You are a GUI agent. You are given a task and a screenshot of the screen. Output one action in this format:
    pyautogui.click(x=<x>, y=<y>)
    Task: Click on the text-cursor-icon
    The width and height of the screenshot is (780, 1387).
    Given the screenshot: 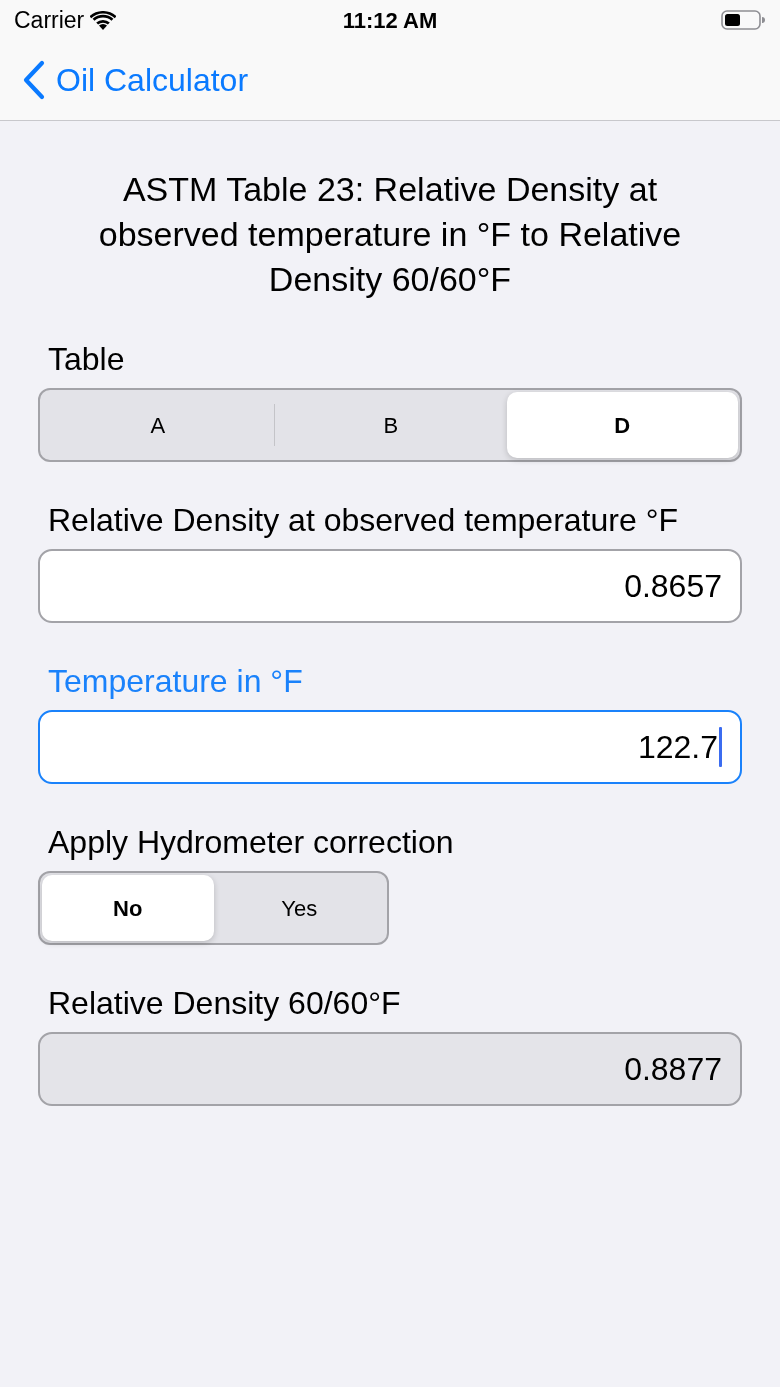 What is the action you would take?
    pyautogui.click(x=720, y=747)
    